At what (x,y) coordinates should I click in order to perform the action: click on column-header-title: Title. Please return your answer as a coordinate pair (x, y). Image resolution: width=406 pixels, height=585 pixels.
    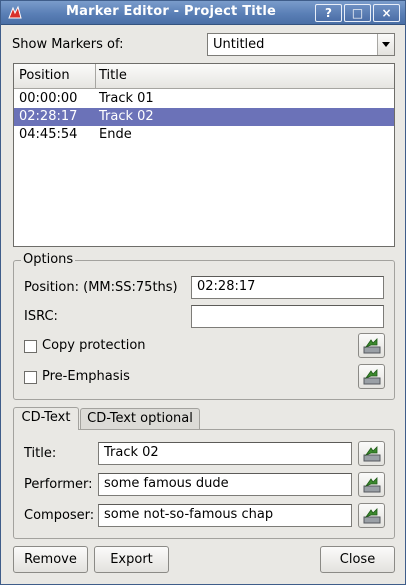
    Looking at the image, I should click on (245, 76).